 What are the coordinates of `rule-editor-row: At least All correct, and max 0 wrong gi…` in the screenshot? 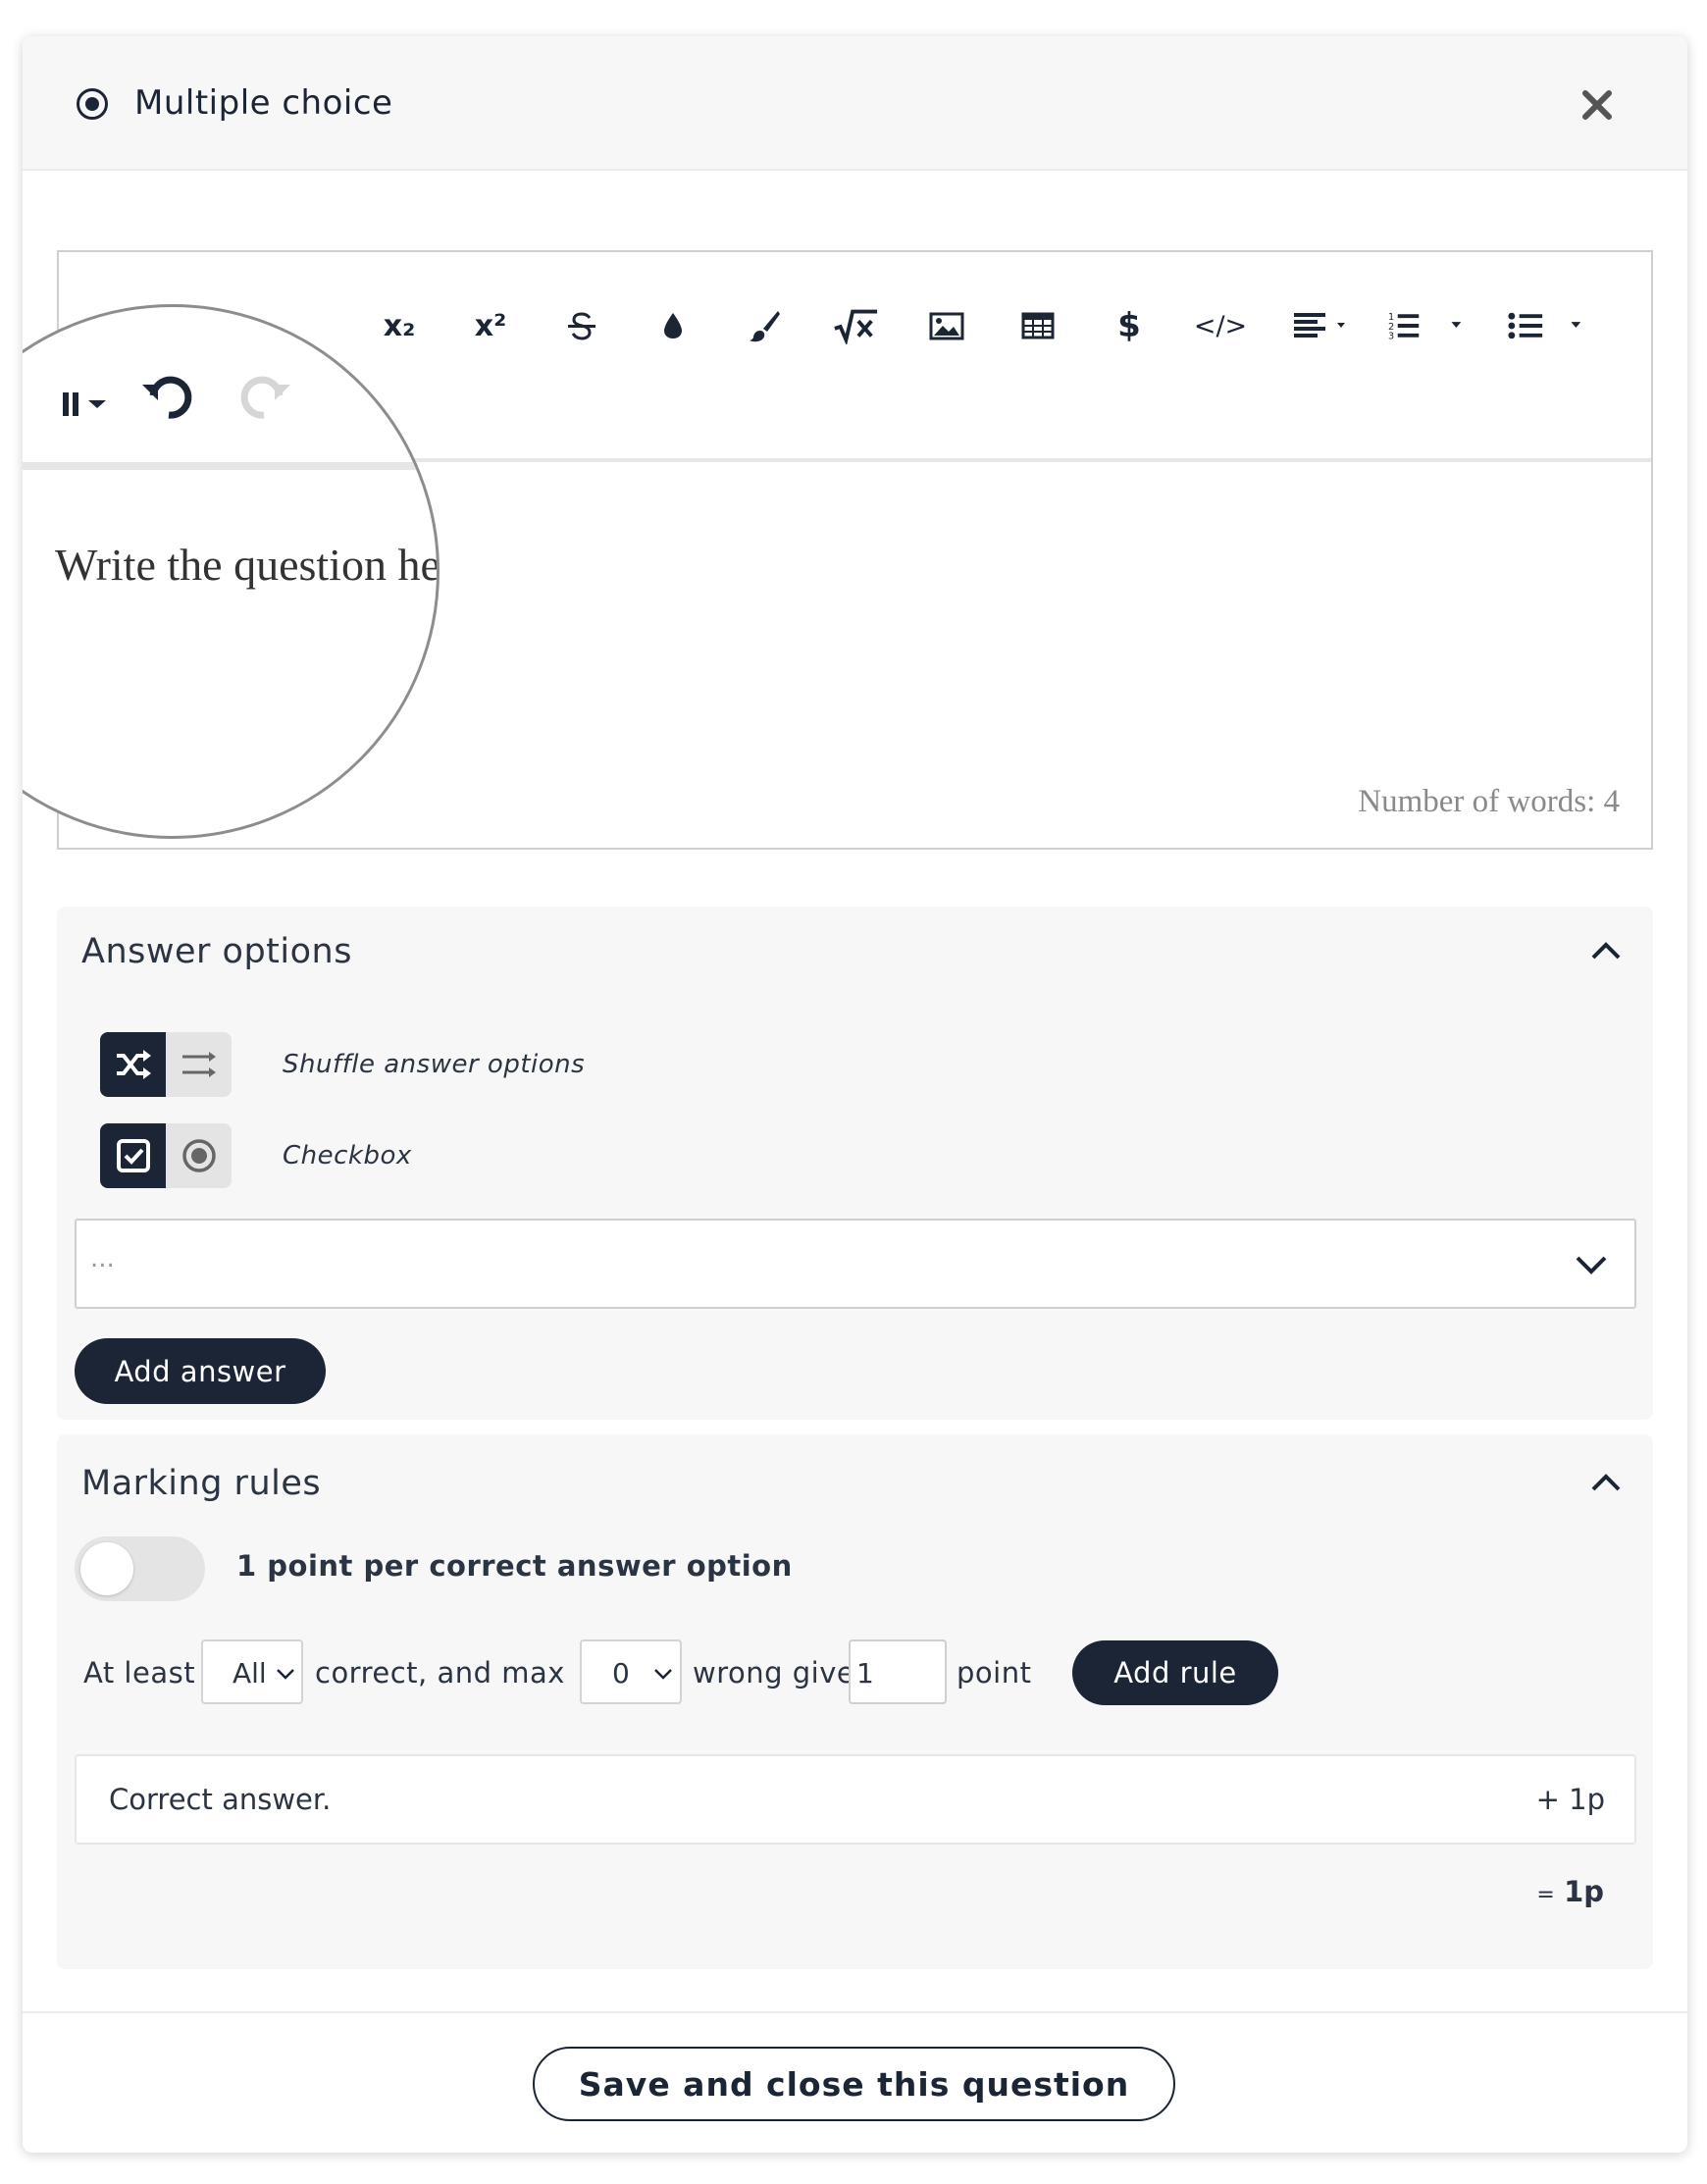 It's located at (855, 1673).